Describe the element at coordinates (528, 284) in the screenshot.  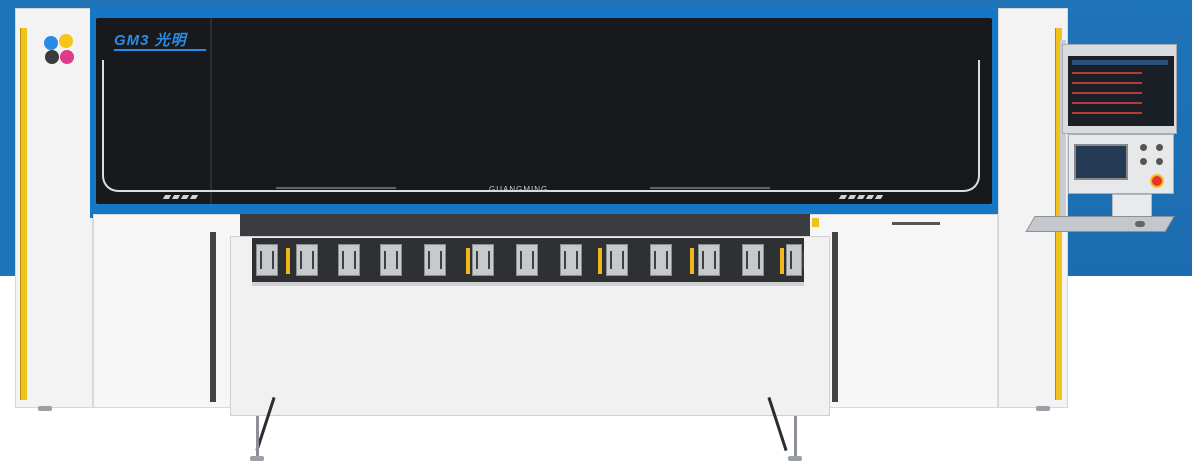
I see `belt-edge` at that location.